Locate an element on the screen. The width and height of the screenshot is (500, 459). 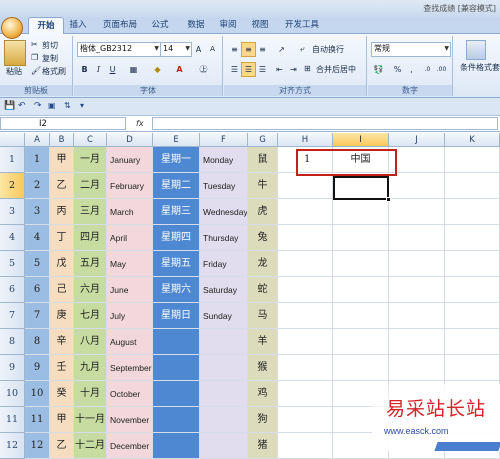
cell-c7: 七月 is located at coordinates (90, 316).